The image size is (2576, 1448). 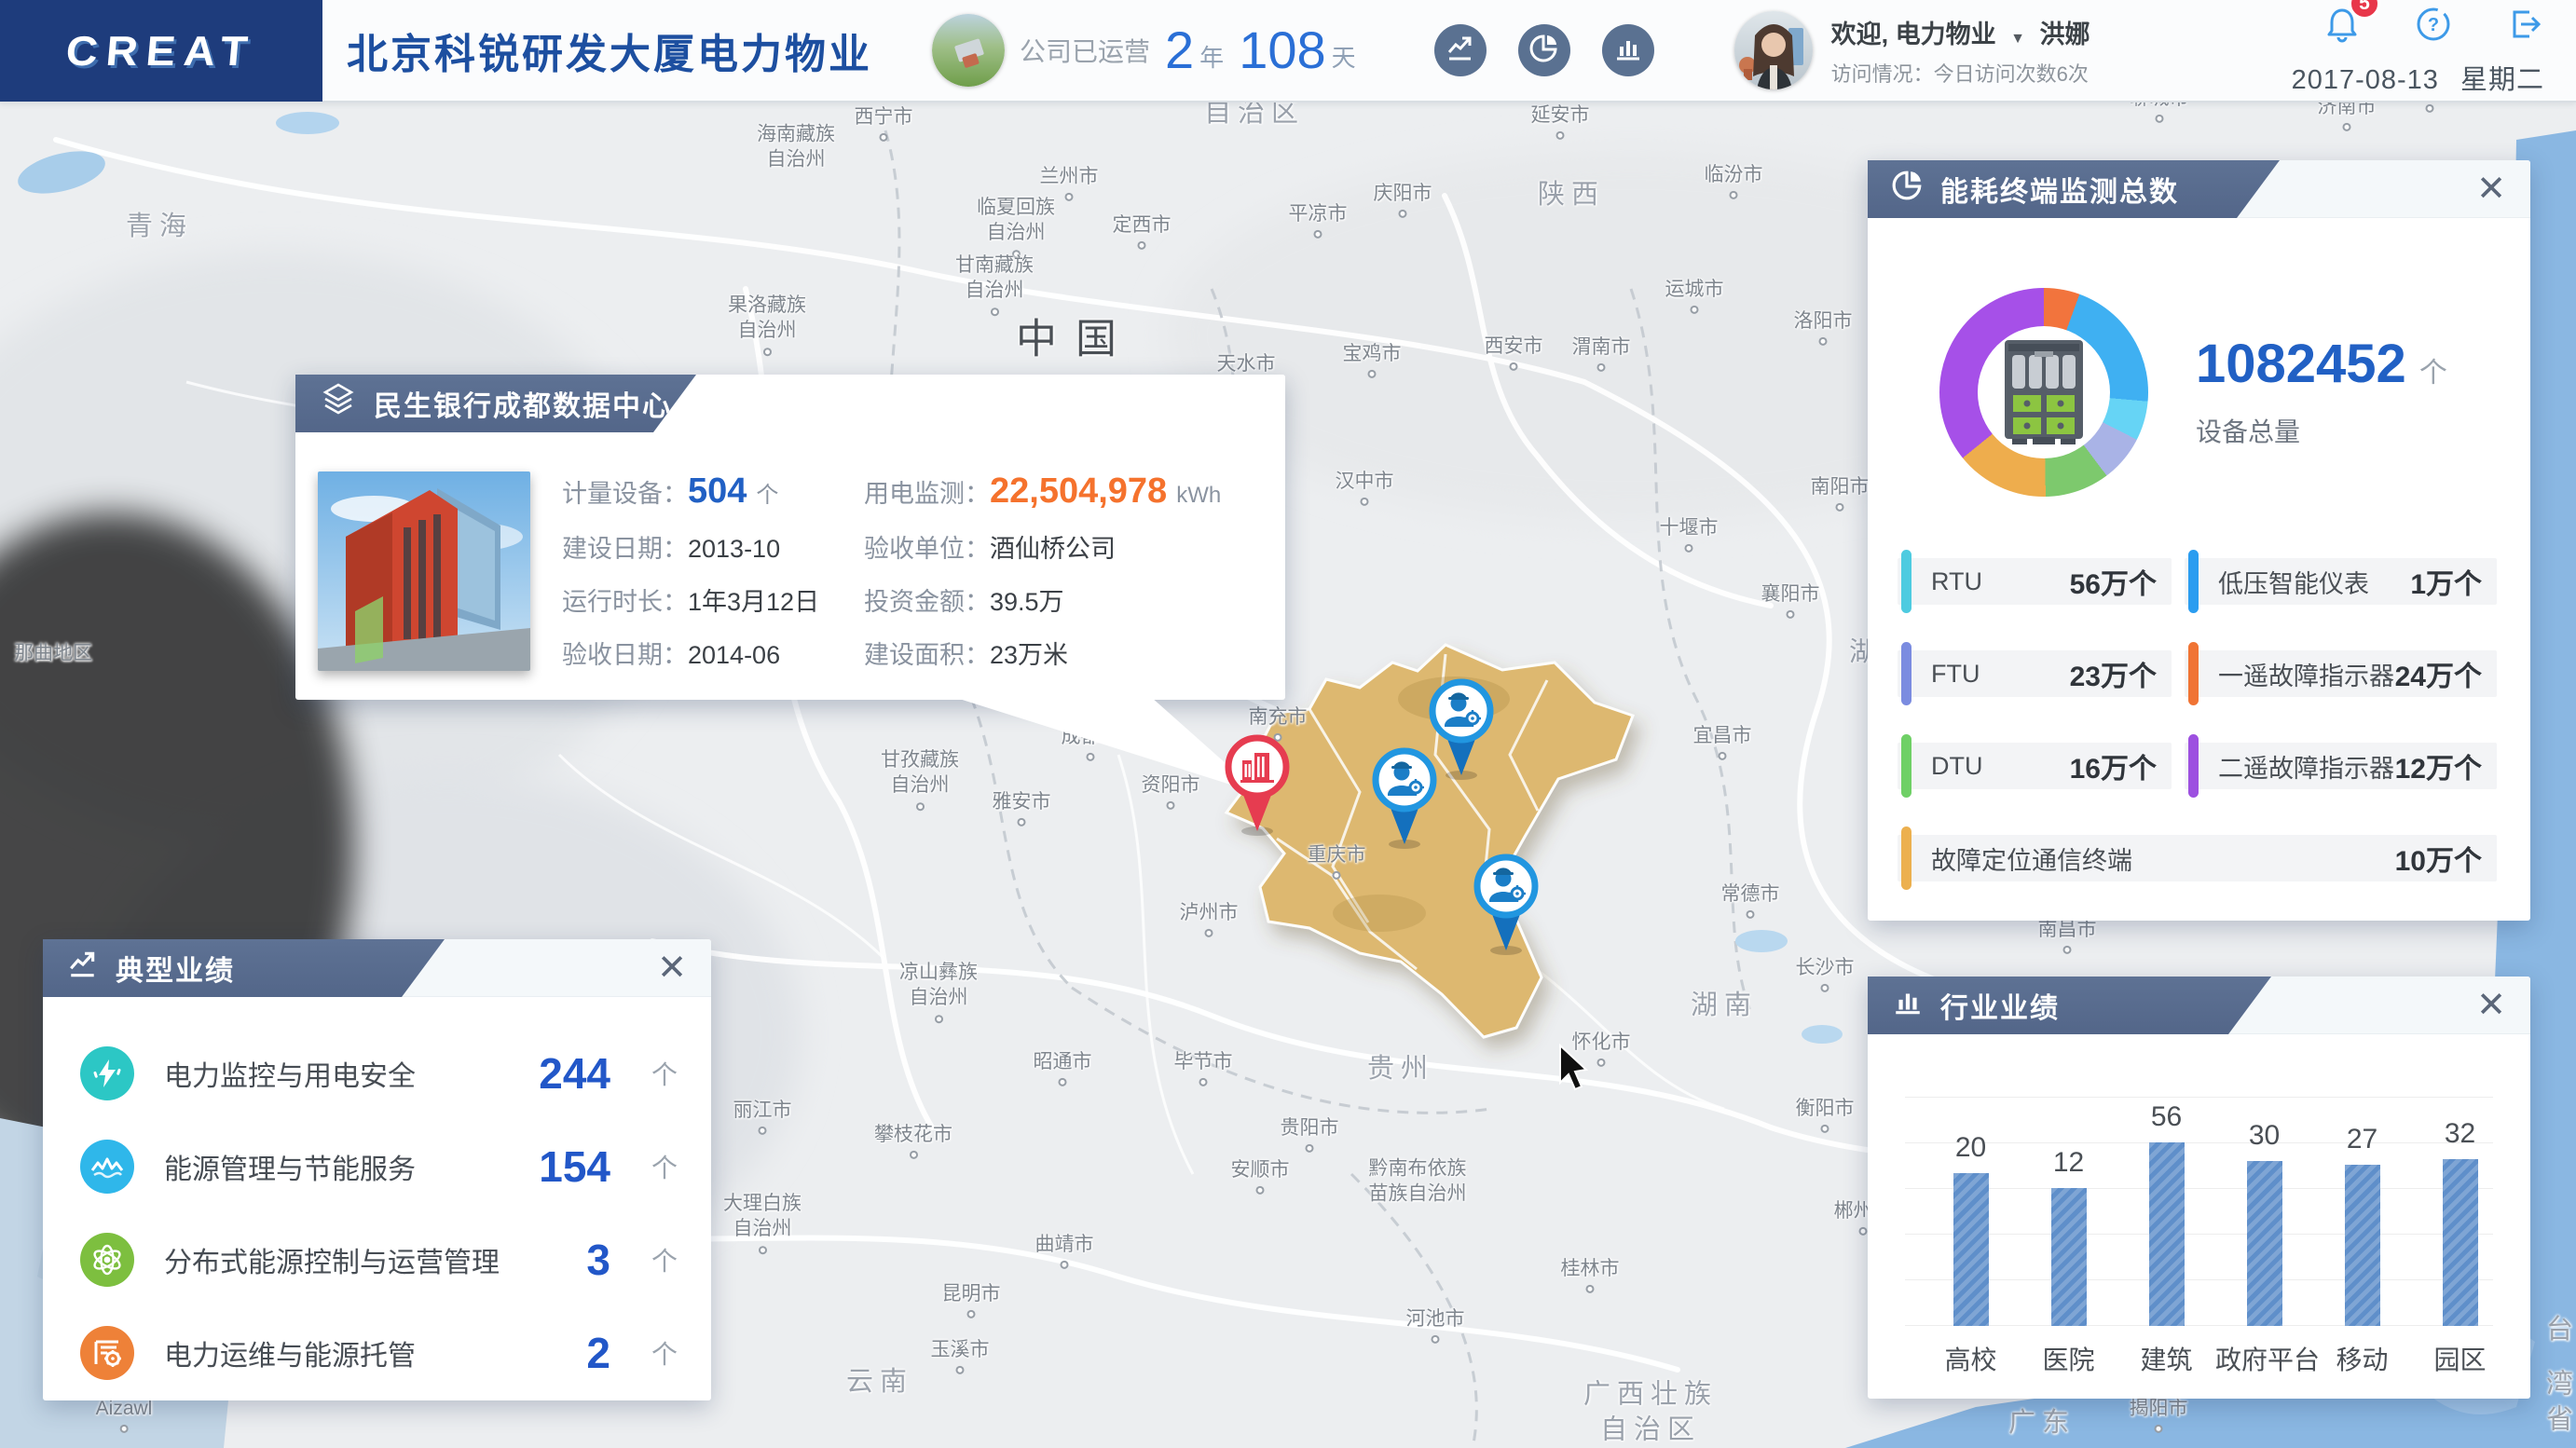 I want to click on header-right: 5 ? 2017-08-13 星期二, so click(x=2427, y=48).